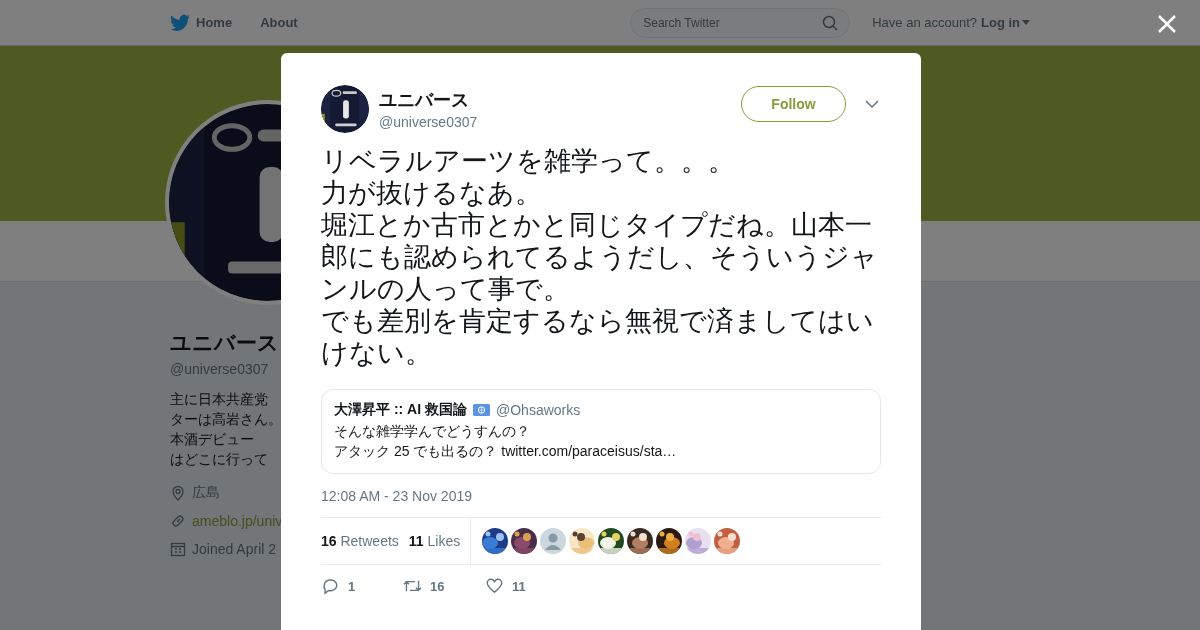 Image resolution: width=1200 pixels, height=630 pixels. I want to click on stat-link: 16 Retweets, so click(360, 541).